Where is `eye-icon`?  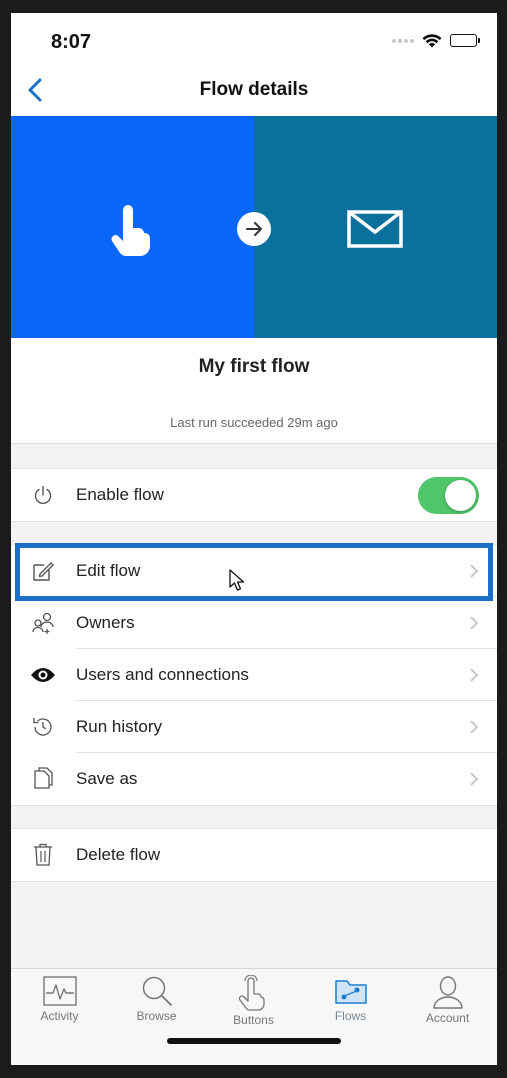
eye-icon is located at coordinates (43, 675).